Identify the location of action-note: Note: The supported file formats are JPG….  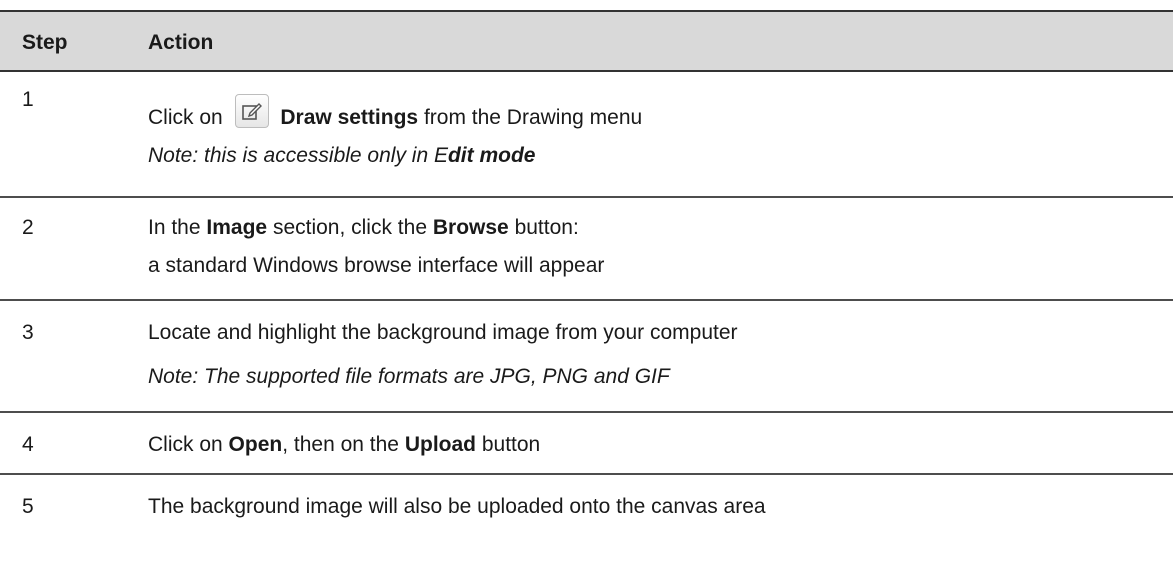
(409, 376).